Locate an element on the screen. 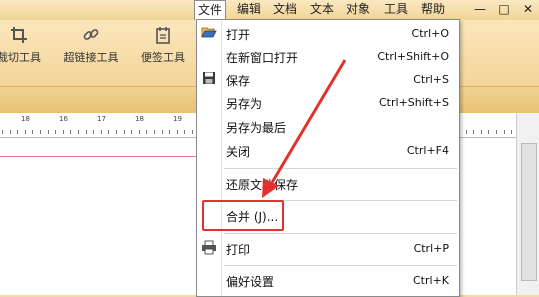 The image size is (539, 297). annotation-arrow is located at coordinates (304, 128).